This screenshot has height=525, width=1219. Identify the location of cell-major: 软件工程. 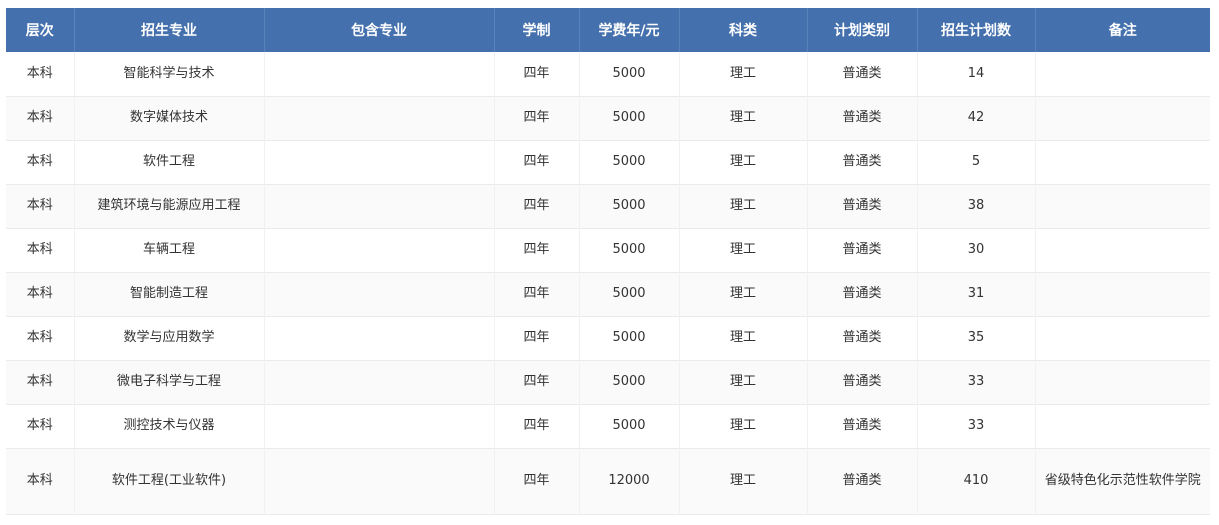
(169, 162).